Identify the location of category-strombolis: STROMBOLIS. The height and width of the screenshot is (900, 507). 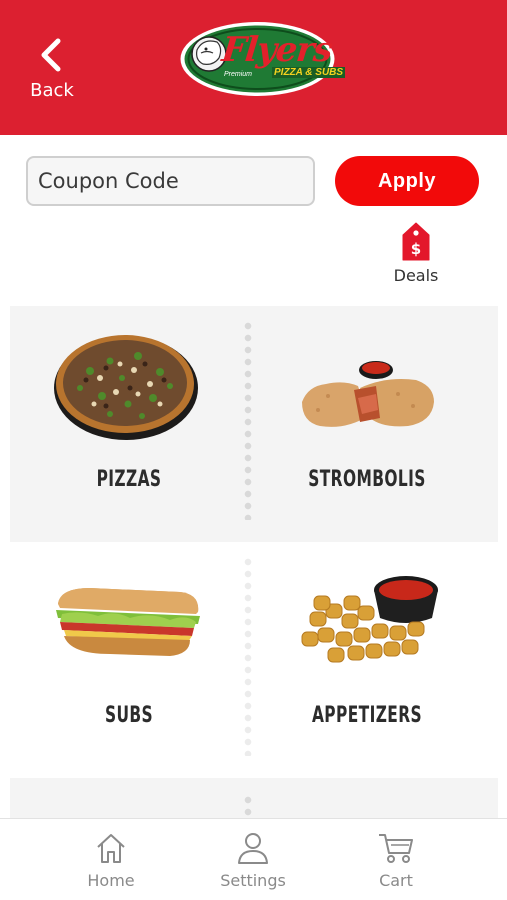
(367, 424).